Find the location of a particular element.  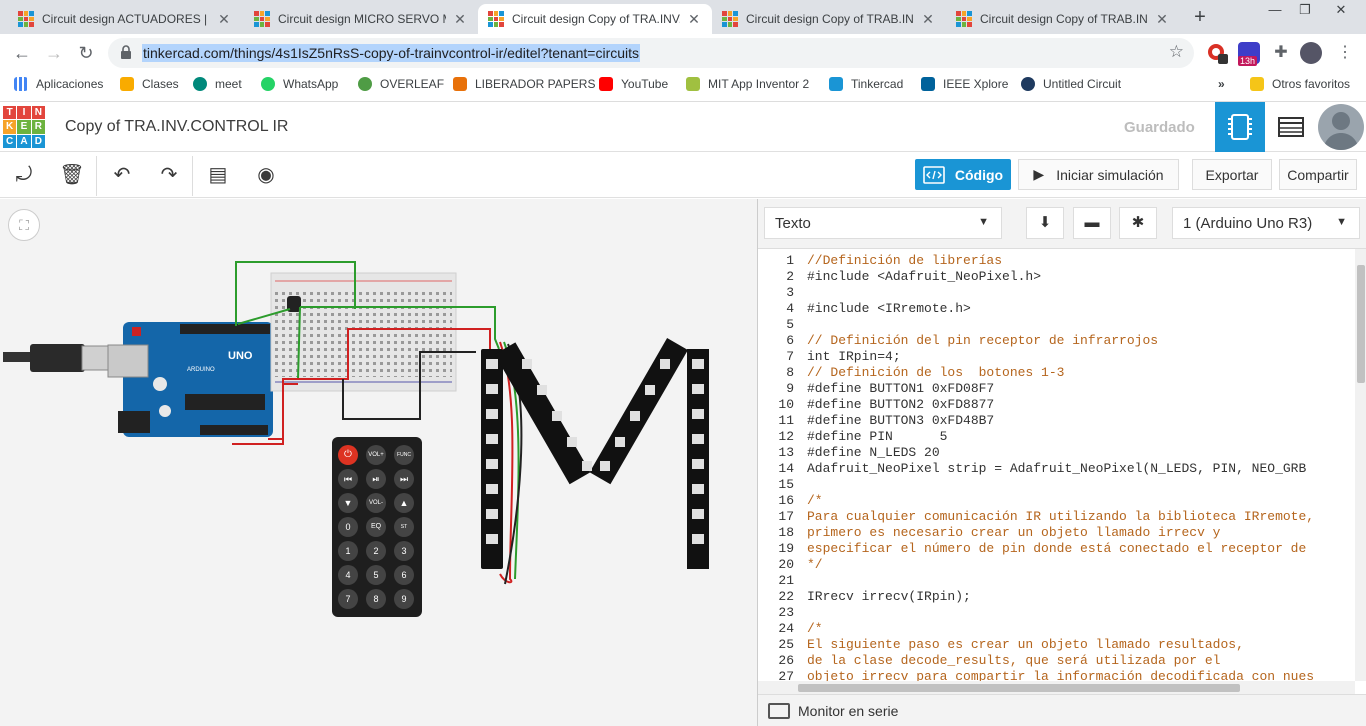

code-line: #define BUTTON1 0xFD08F7 is located at coordinates (1060, 389).